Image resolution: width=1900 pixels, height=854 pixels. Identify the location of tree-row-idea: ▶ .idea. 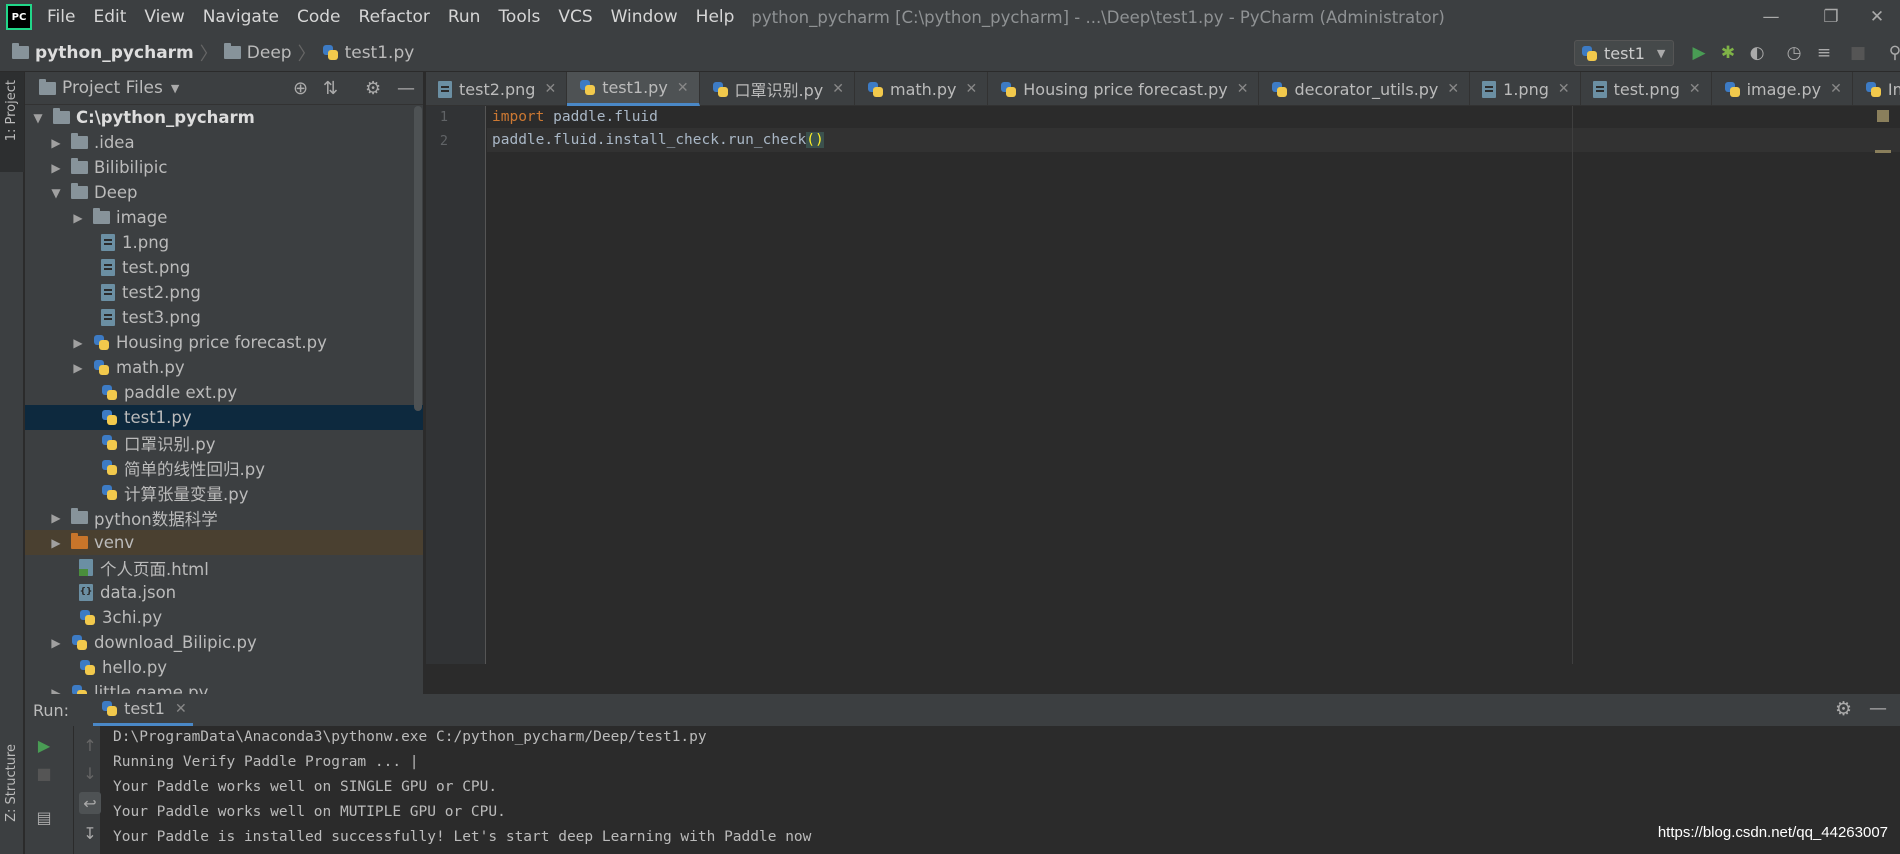
(224, 142).